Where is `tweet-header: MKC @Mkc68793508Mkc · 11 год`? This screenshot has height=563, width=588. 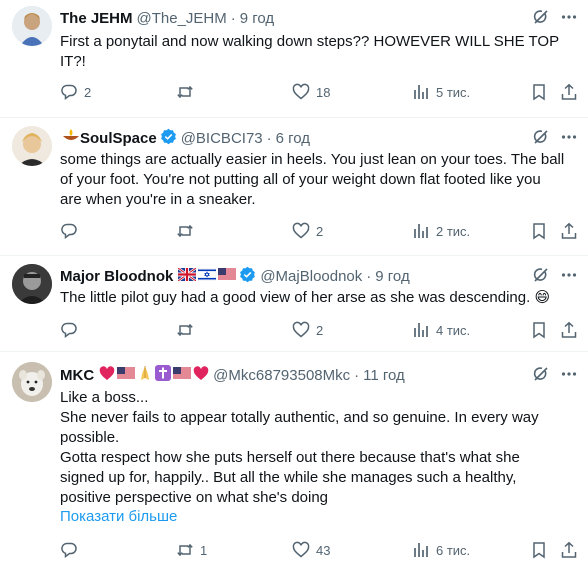 tweet-header: MKC @Mkc68793508Mkc · 11 год is located at coordinates (300, 375).